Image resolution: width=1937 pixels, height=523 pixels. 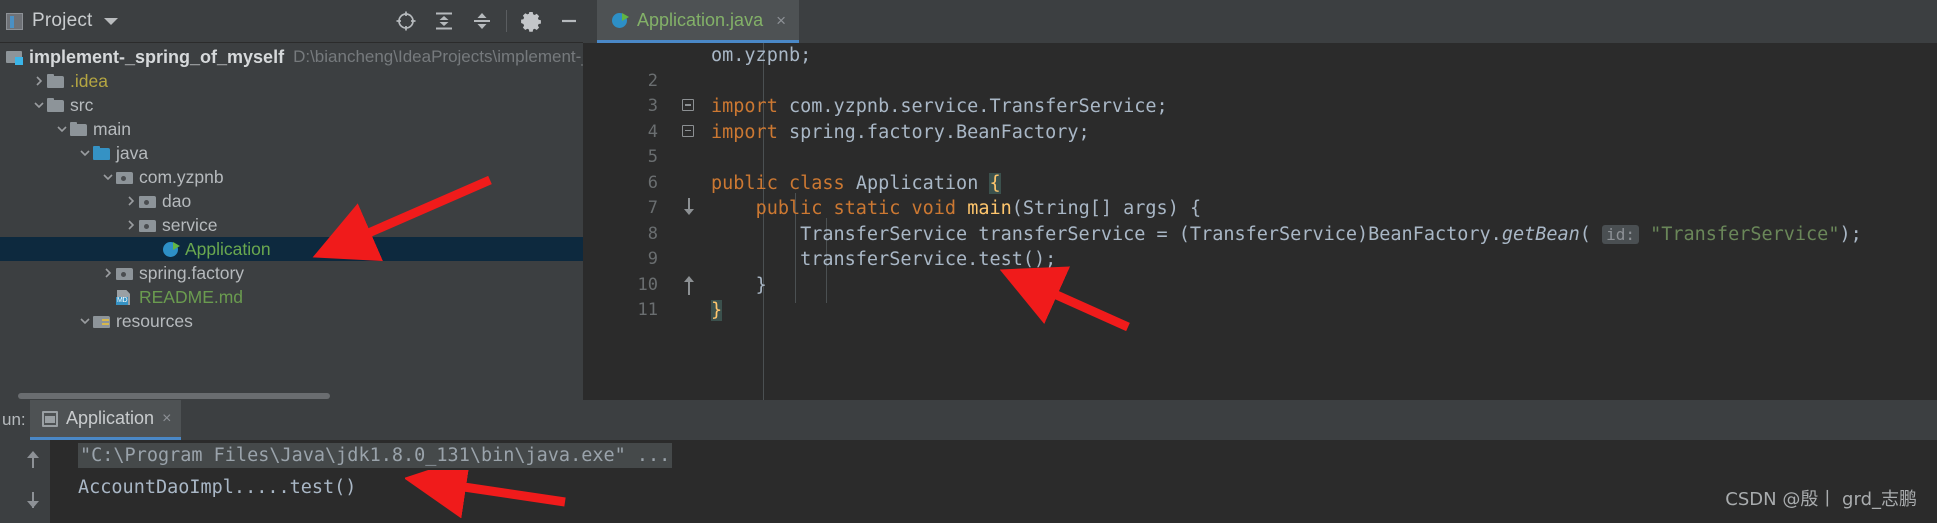 What do you see at coordinates (506, 21) in the screenshot?
I see `toolbar-separator` at bounding box center [506, 21].